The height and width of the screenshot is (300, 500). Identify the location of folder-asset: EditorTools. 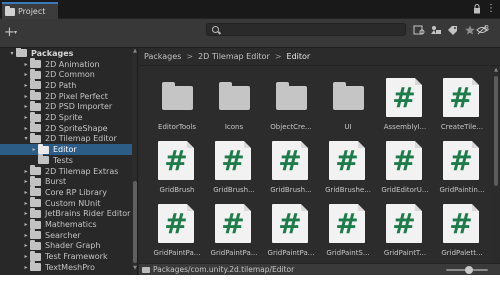
(177, 104).